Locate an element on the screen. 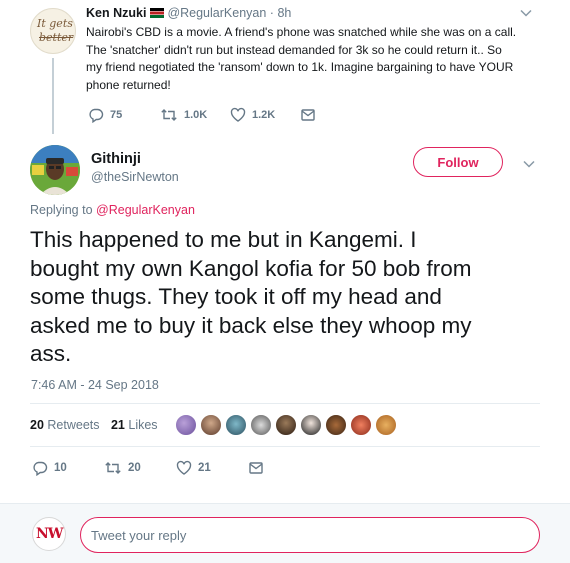 The image size is (570, 563). parent-like-button: 1.2K is located at coordinates (252, 115).